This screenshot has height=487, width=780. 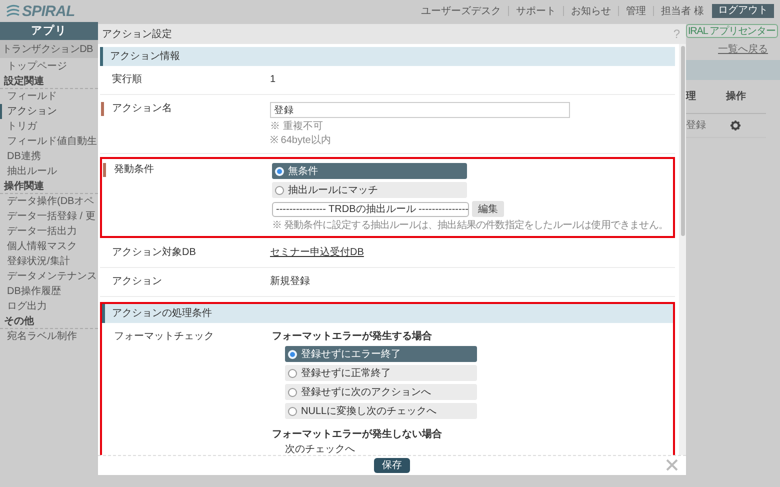 I want to click on app-center-badge: IRAL アプリセンター, so click(x=732, y=31).